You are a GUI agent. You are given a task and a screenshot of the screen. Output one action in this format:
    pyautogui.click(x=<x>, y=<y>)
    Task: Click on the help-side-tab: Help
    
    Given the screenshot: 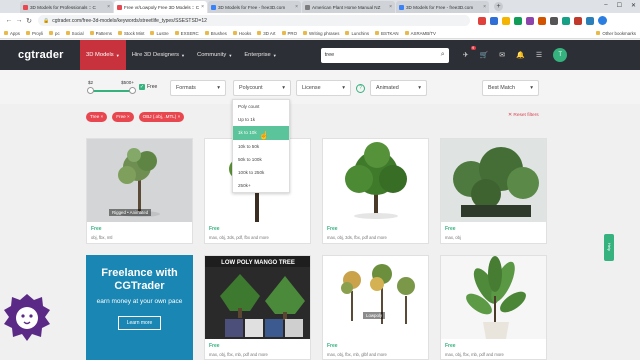 What is the action you would take?
    pyautogui.click(x=609, y=247)
    